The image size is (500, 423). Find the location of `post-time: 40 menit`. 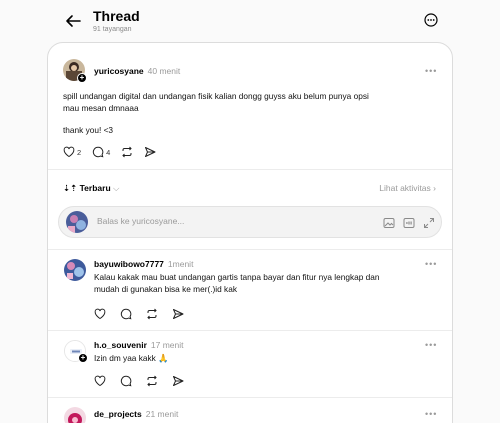

post-time: 40 menit is located at coordinates (164, 71).